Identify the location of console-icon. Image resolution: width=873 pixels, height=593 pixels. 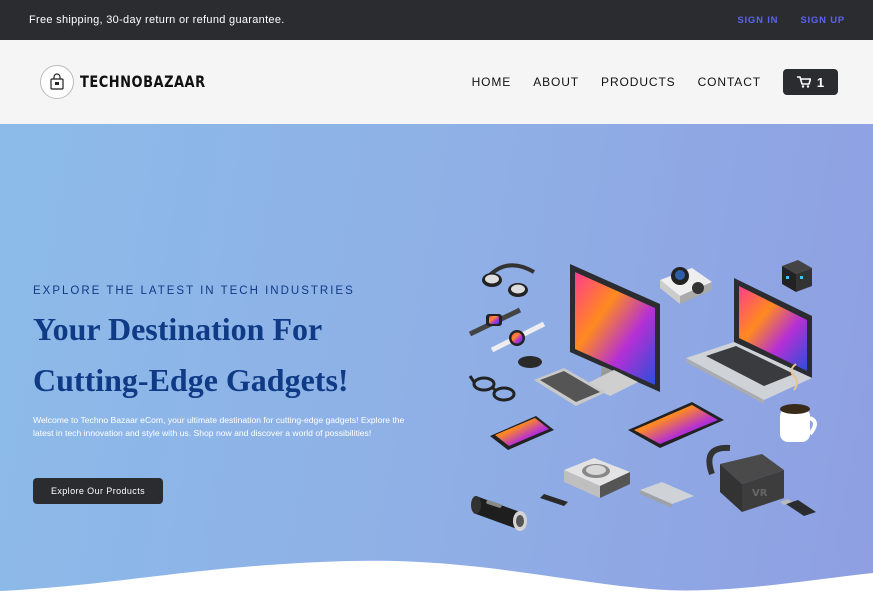
(597, 478).